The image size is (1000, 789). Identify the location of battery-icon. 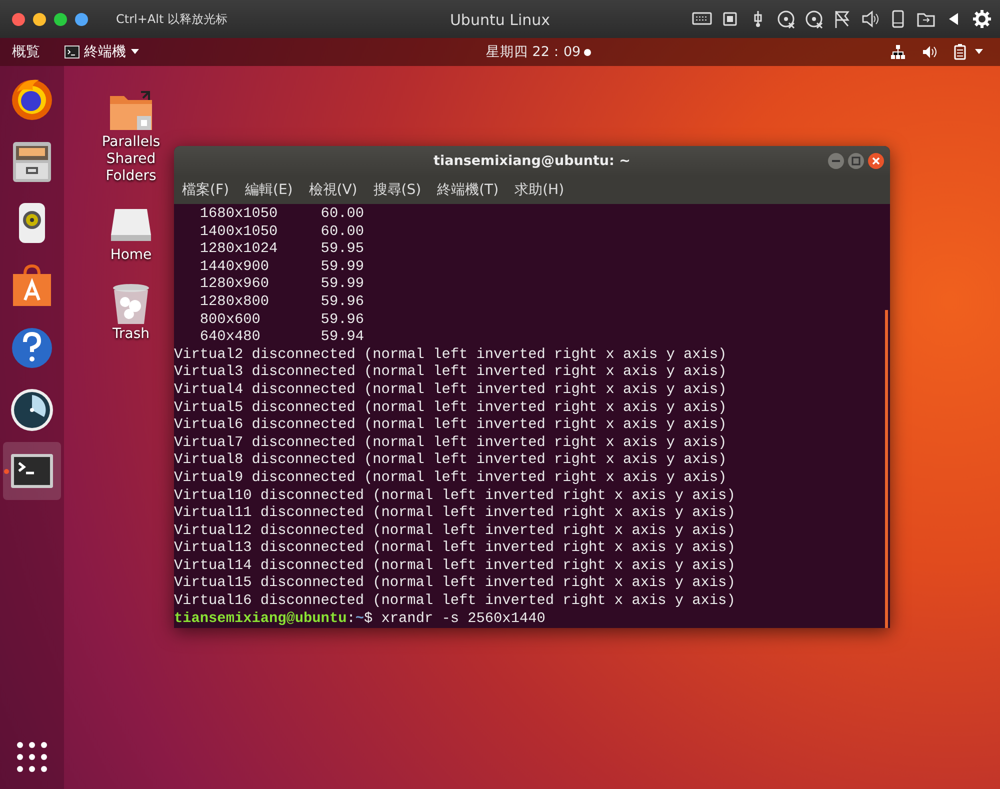
(960, 52).